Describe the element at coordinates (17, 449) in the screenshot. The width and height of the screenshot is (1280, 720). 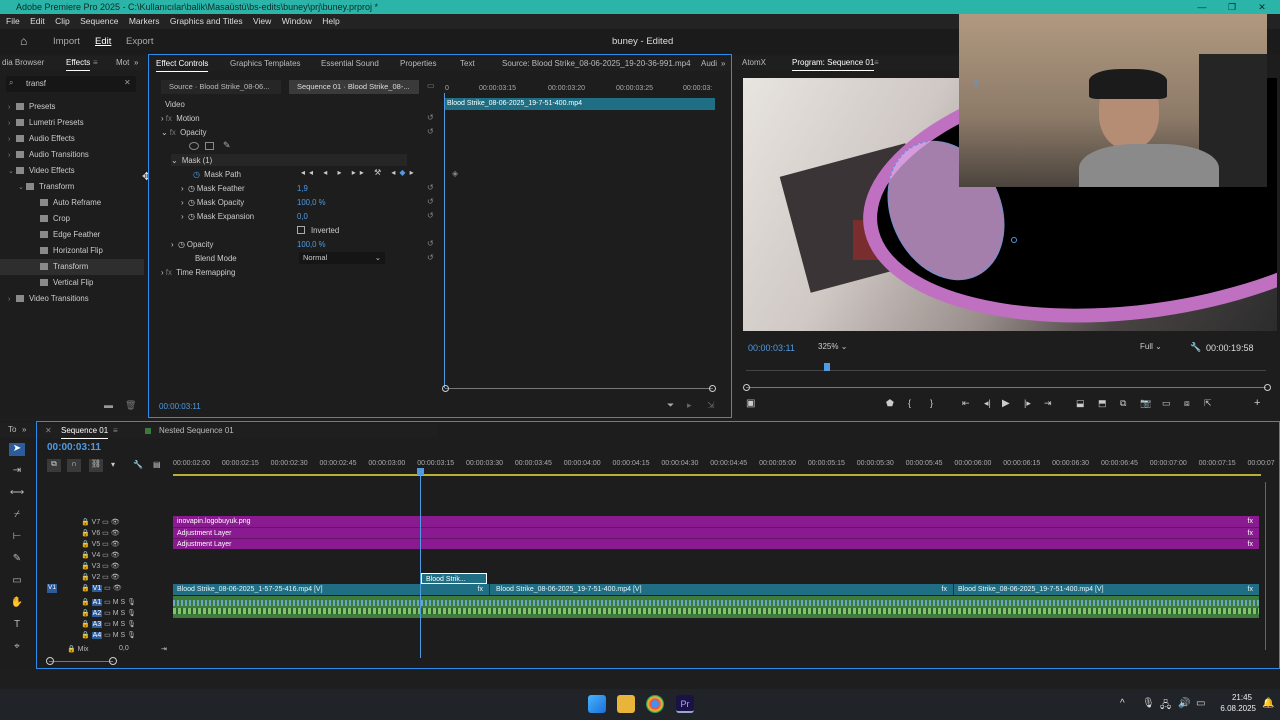
I see `selection-tool-icon: ➤` at that location.